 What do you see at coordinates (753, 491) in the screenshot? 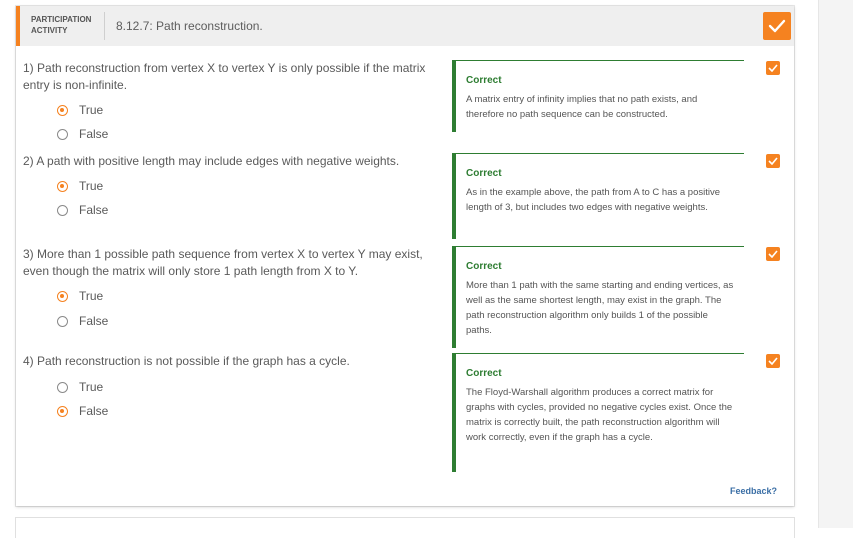
I see `feedback-link: Feedback?` at bounding box center [753, 491].